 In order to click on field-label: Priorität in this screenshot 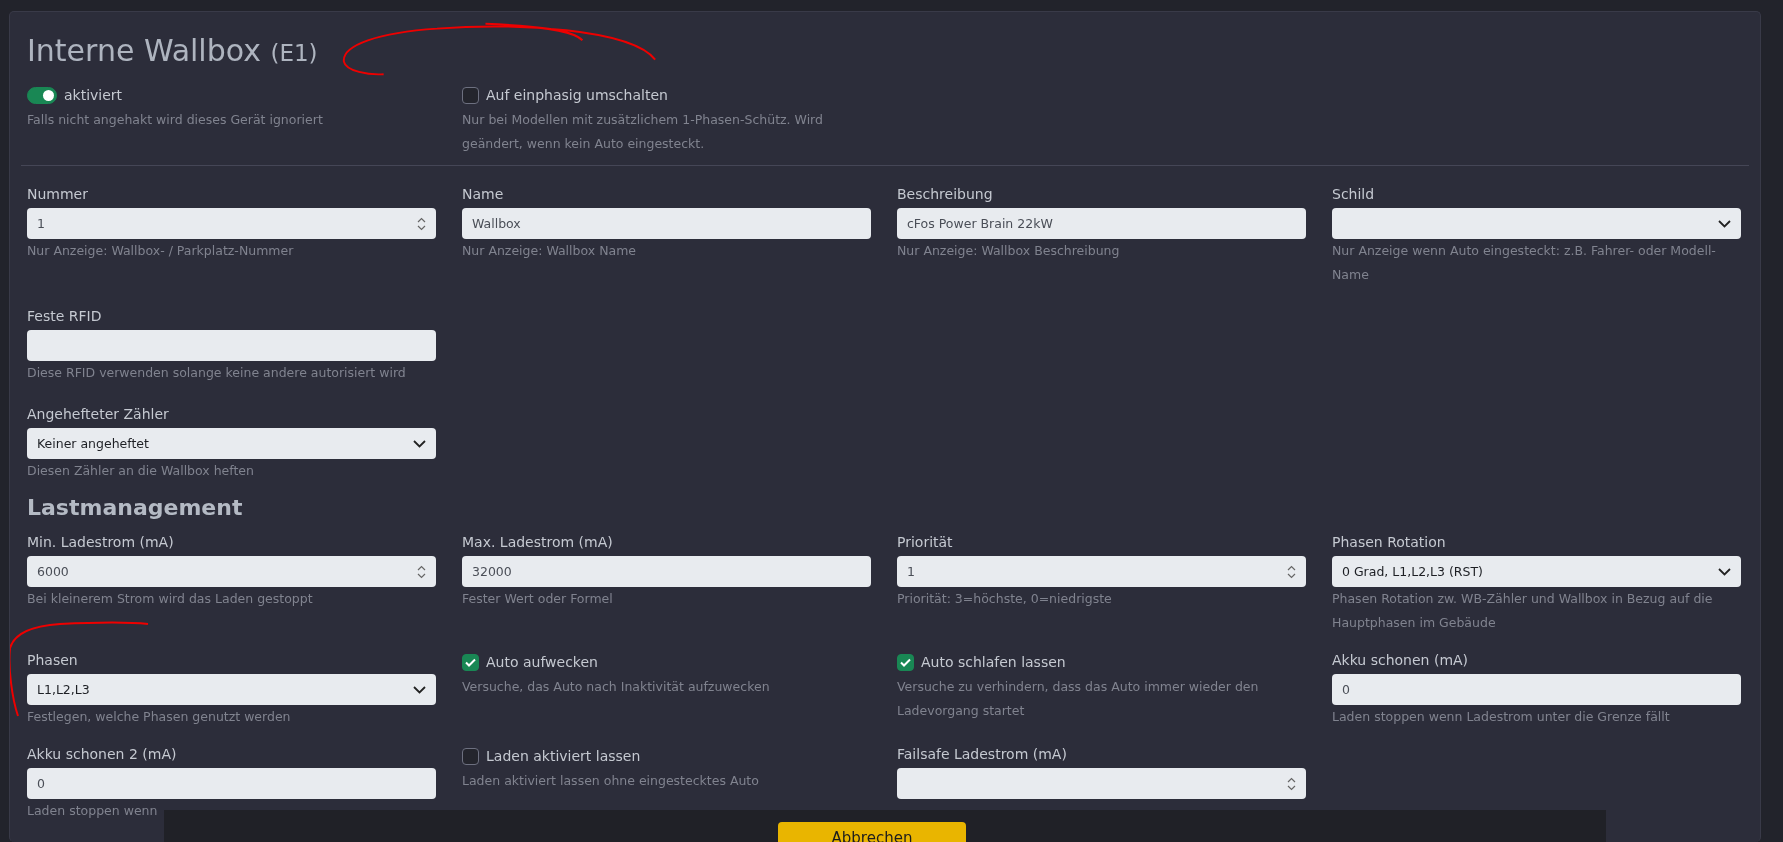, I will do `click(925, 542)`.